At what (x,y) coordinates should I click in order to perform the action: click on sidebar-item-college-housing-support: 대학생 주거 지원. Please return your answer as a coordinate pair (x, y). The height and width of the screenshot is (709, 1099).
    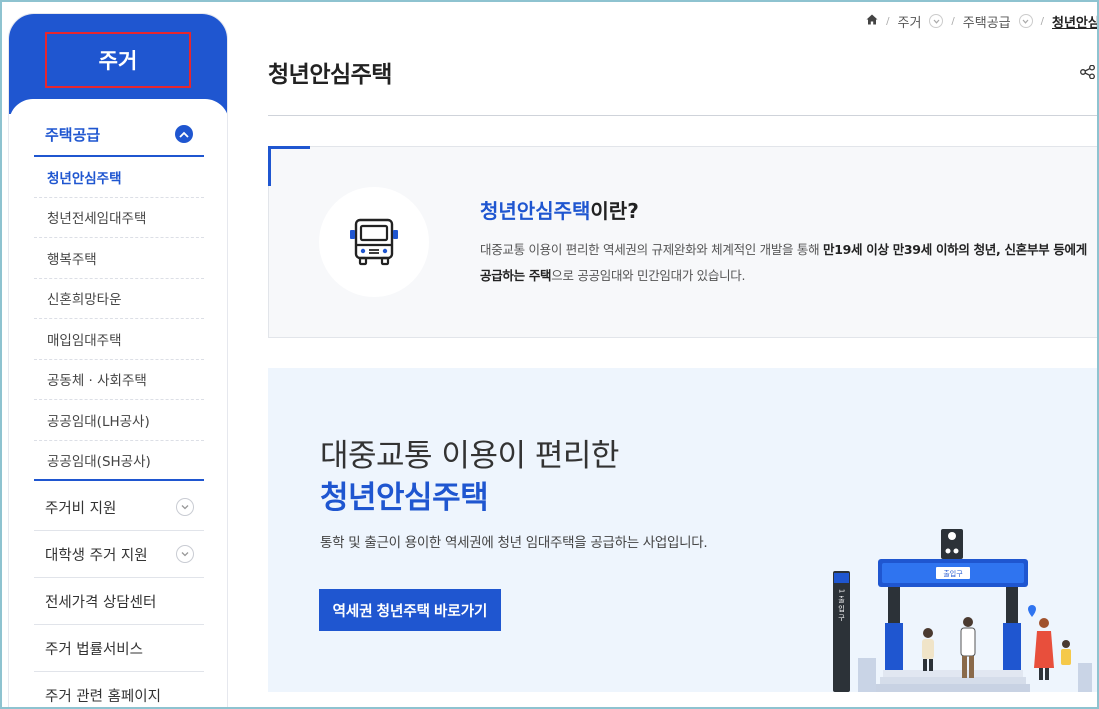
    Looking at the image, I should click on (119, 554).